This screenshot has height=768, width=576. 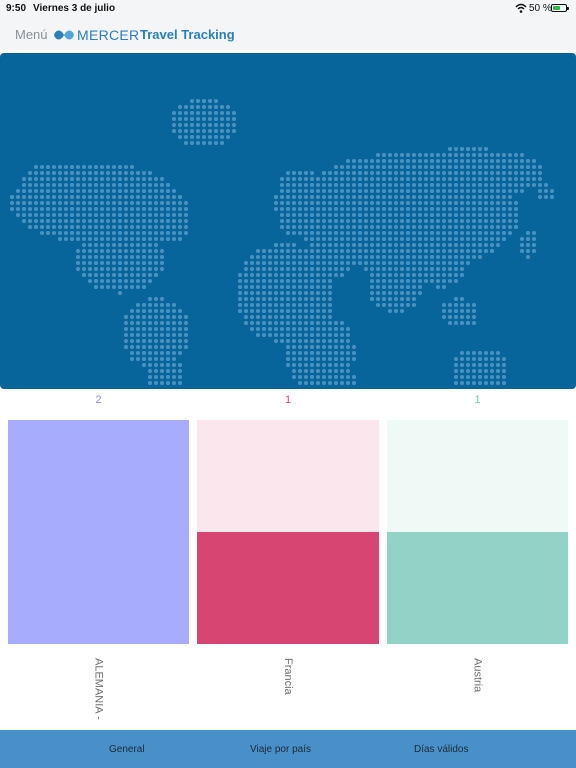 What do you see at coordinates (127, 749) in the screenshot?
I see `tab-general: General` at bounding box center [127, 749].